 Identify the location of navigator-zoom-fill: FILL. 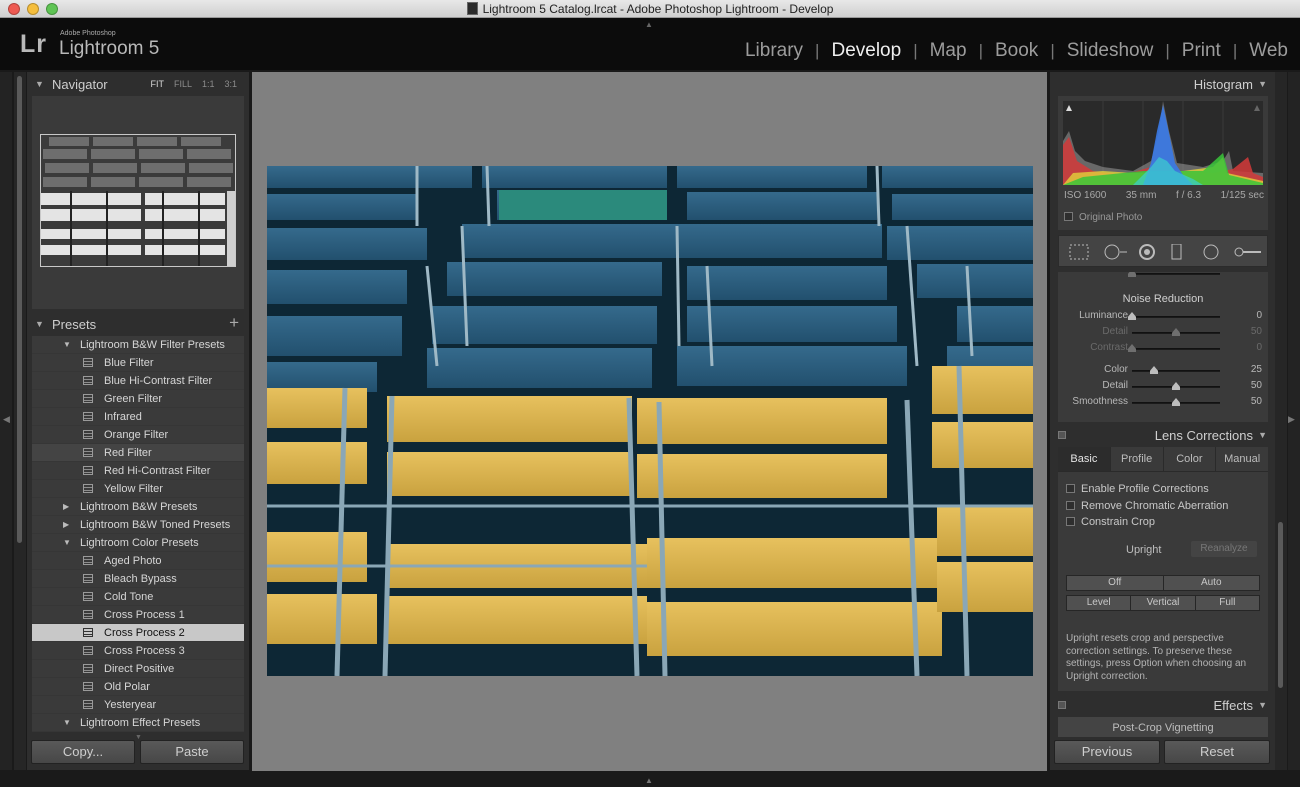
(183, 84).